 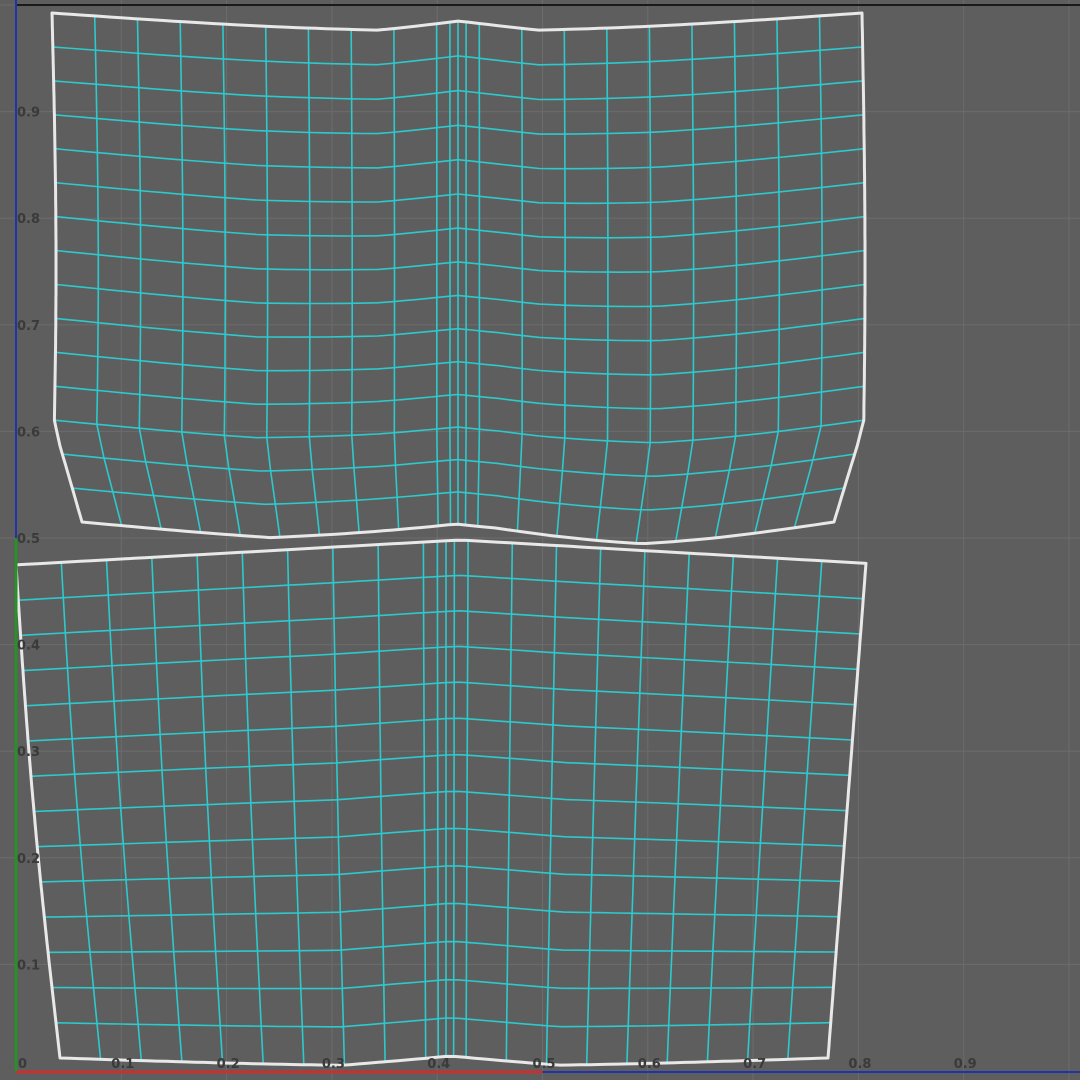 What do you see at coordinates (859, 1064) in the screenshot?
I see `u-tick-label: 0.8` at bounding box center [859, 1064].